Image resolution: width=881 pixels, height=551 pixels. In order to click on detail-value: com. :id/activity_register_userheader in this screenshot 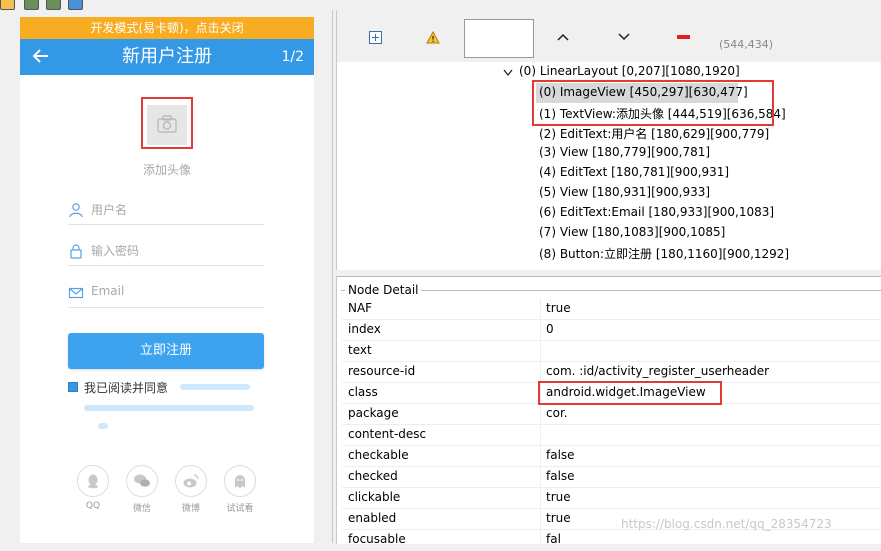, I will do `click(658, 371)`.